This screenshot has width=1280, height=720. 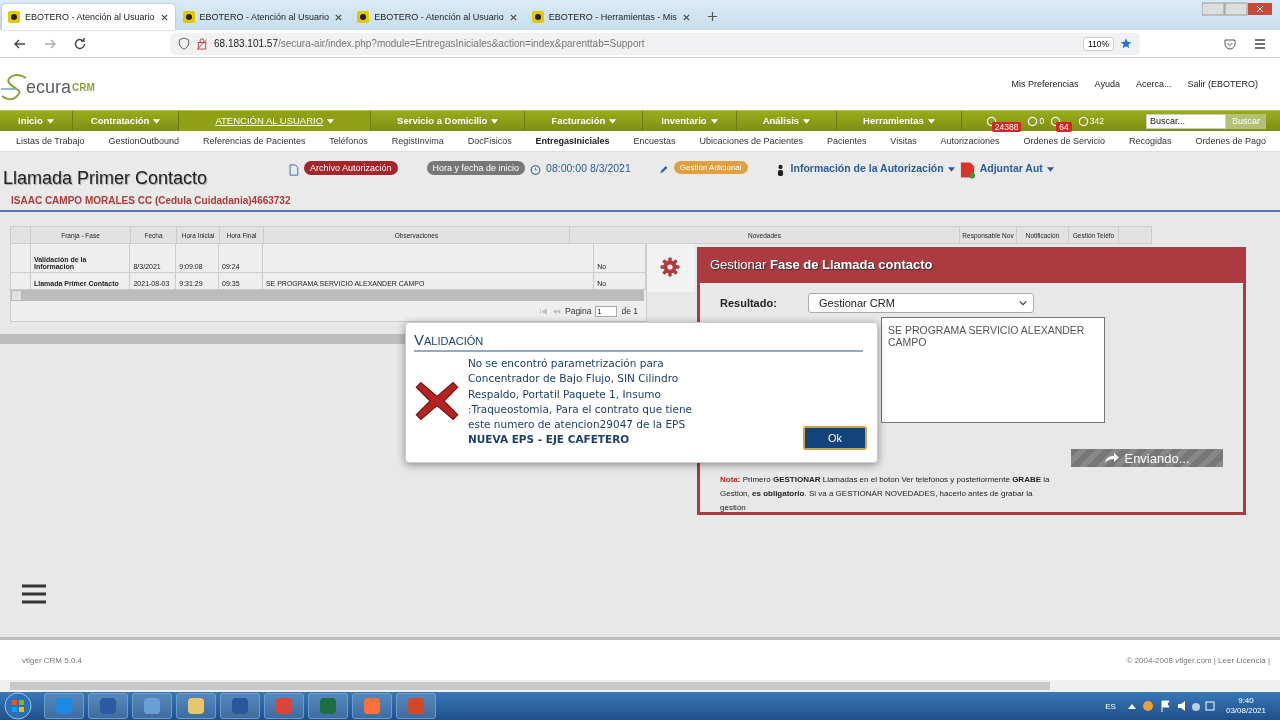 I want to click on share-arrow-icon, so click(x=1112, y=458).